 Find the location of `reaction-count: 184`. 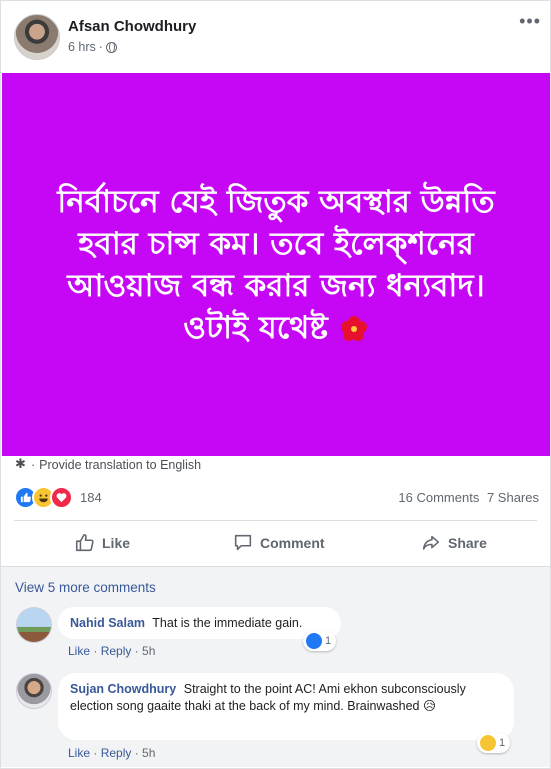

reaction-count: 184 is located at coordinates (91, 497).